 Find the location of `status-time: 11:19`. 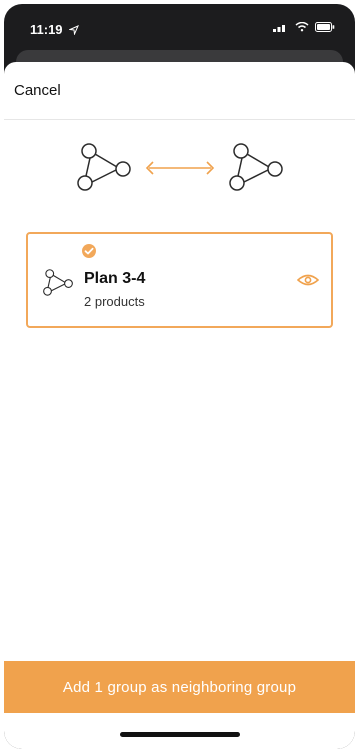

status-time: 11:19 is located at coordinates (54, 29).